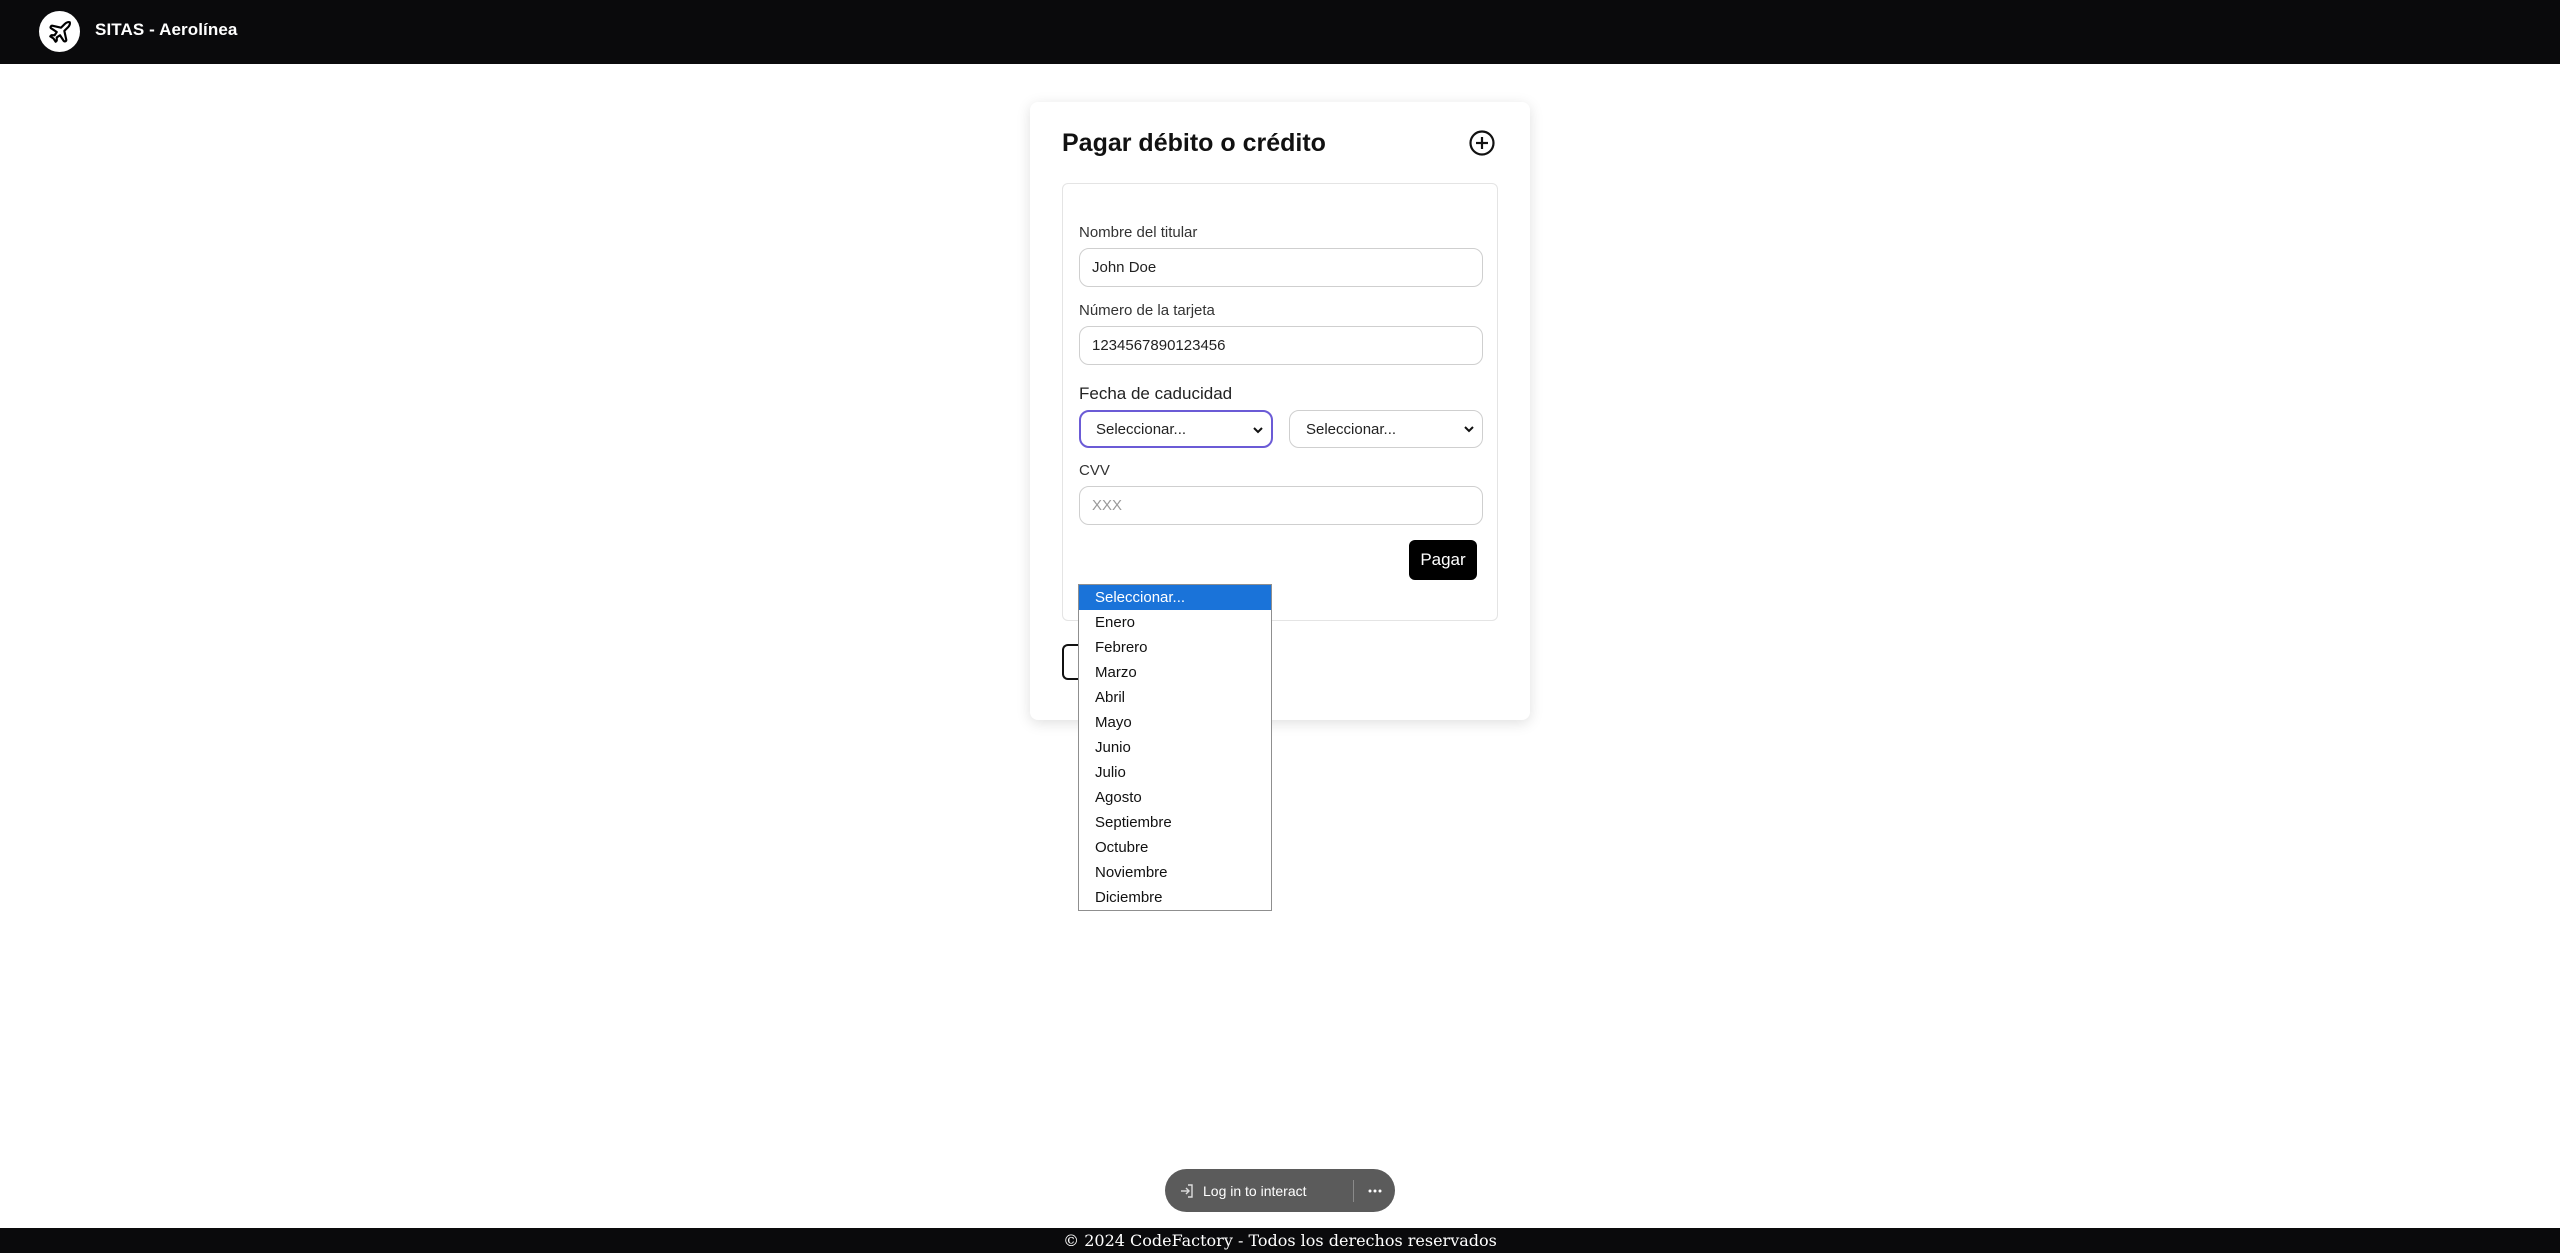 The width and height of the screenshot is (2560, 1253). Describe the element at coordinates (1187, 1190) in the screenshot. I see `login-icon` at that location.